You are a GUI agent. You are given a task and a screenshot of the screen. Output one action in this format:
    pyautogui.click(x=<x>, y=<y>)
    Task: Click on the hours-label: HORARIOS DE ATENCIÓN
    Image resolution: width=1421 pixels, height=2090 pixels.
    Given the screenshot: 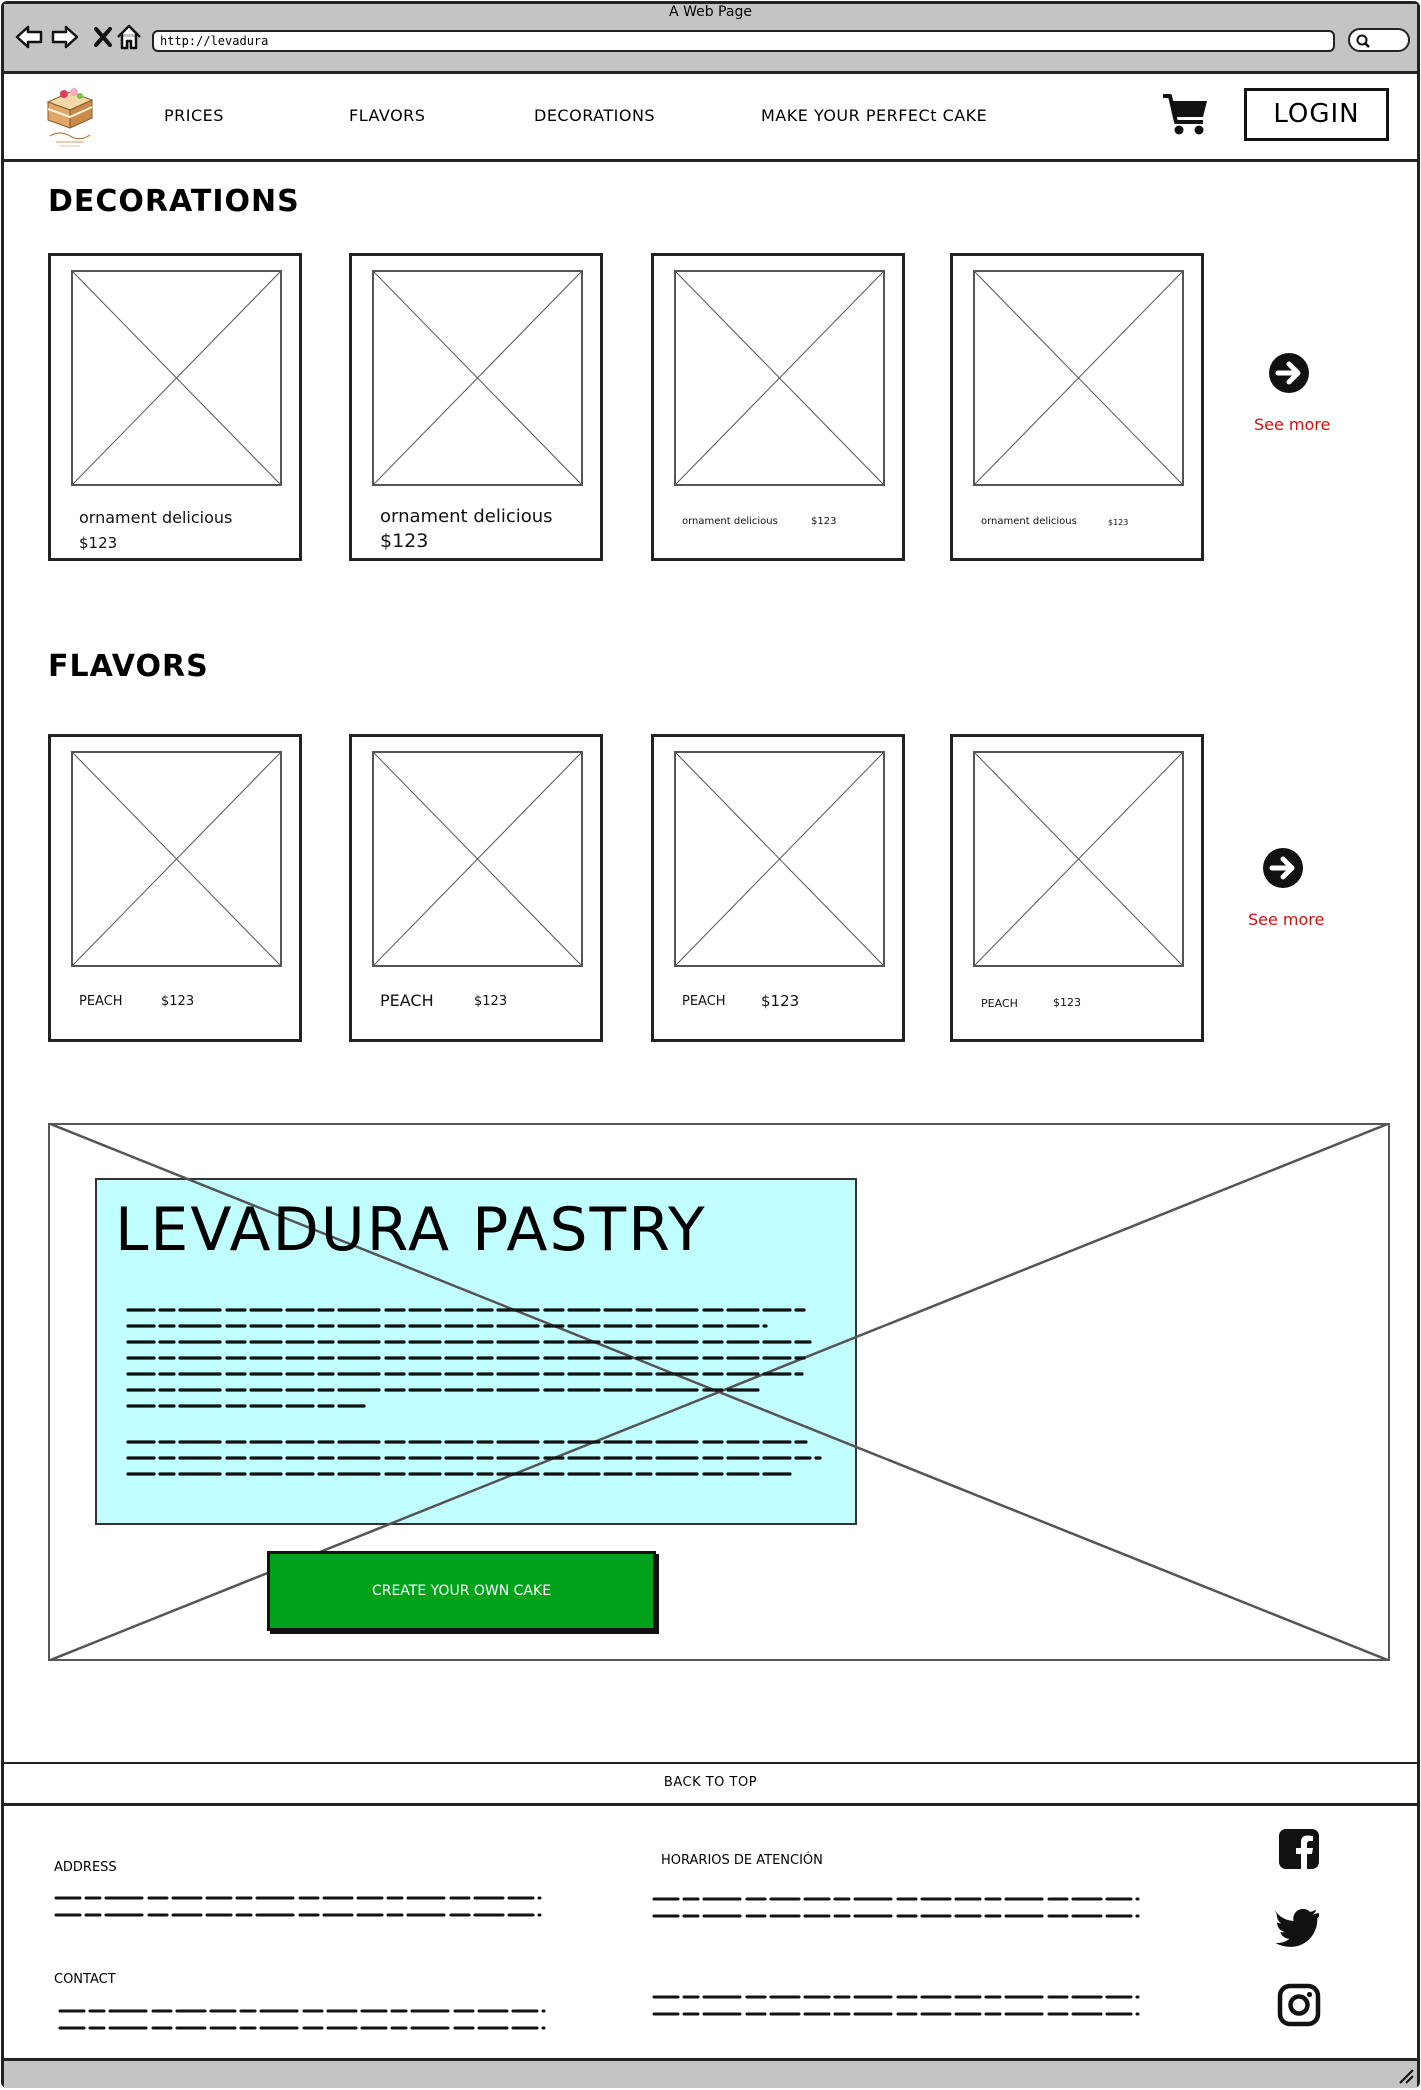 What is the action you would take?
    pyautogui.click(x=742, y=1860)
    